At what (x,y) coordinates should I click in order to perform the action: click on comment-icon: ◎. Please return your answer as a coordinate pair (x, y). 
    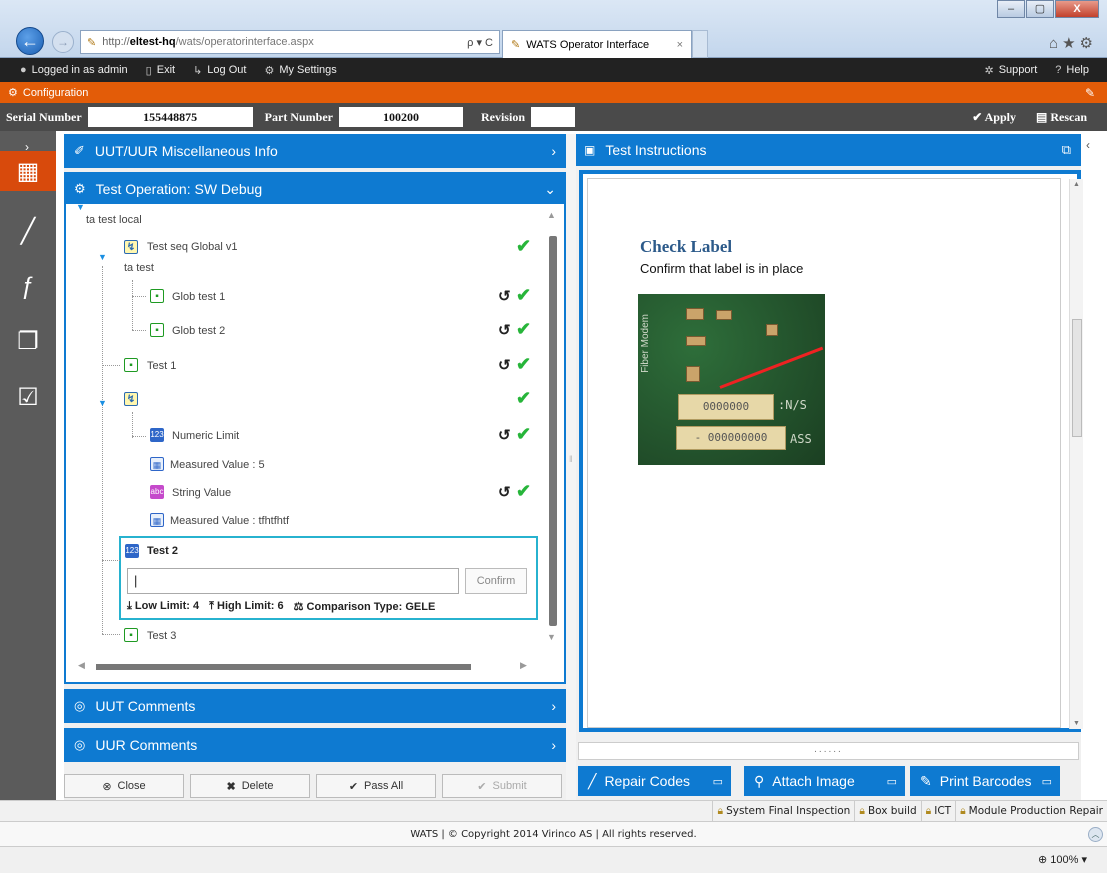
    Looking at the image, I should click on (80, 744).